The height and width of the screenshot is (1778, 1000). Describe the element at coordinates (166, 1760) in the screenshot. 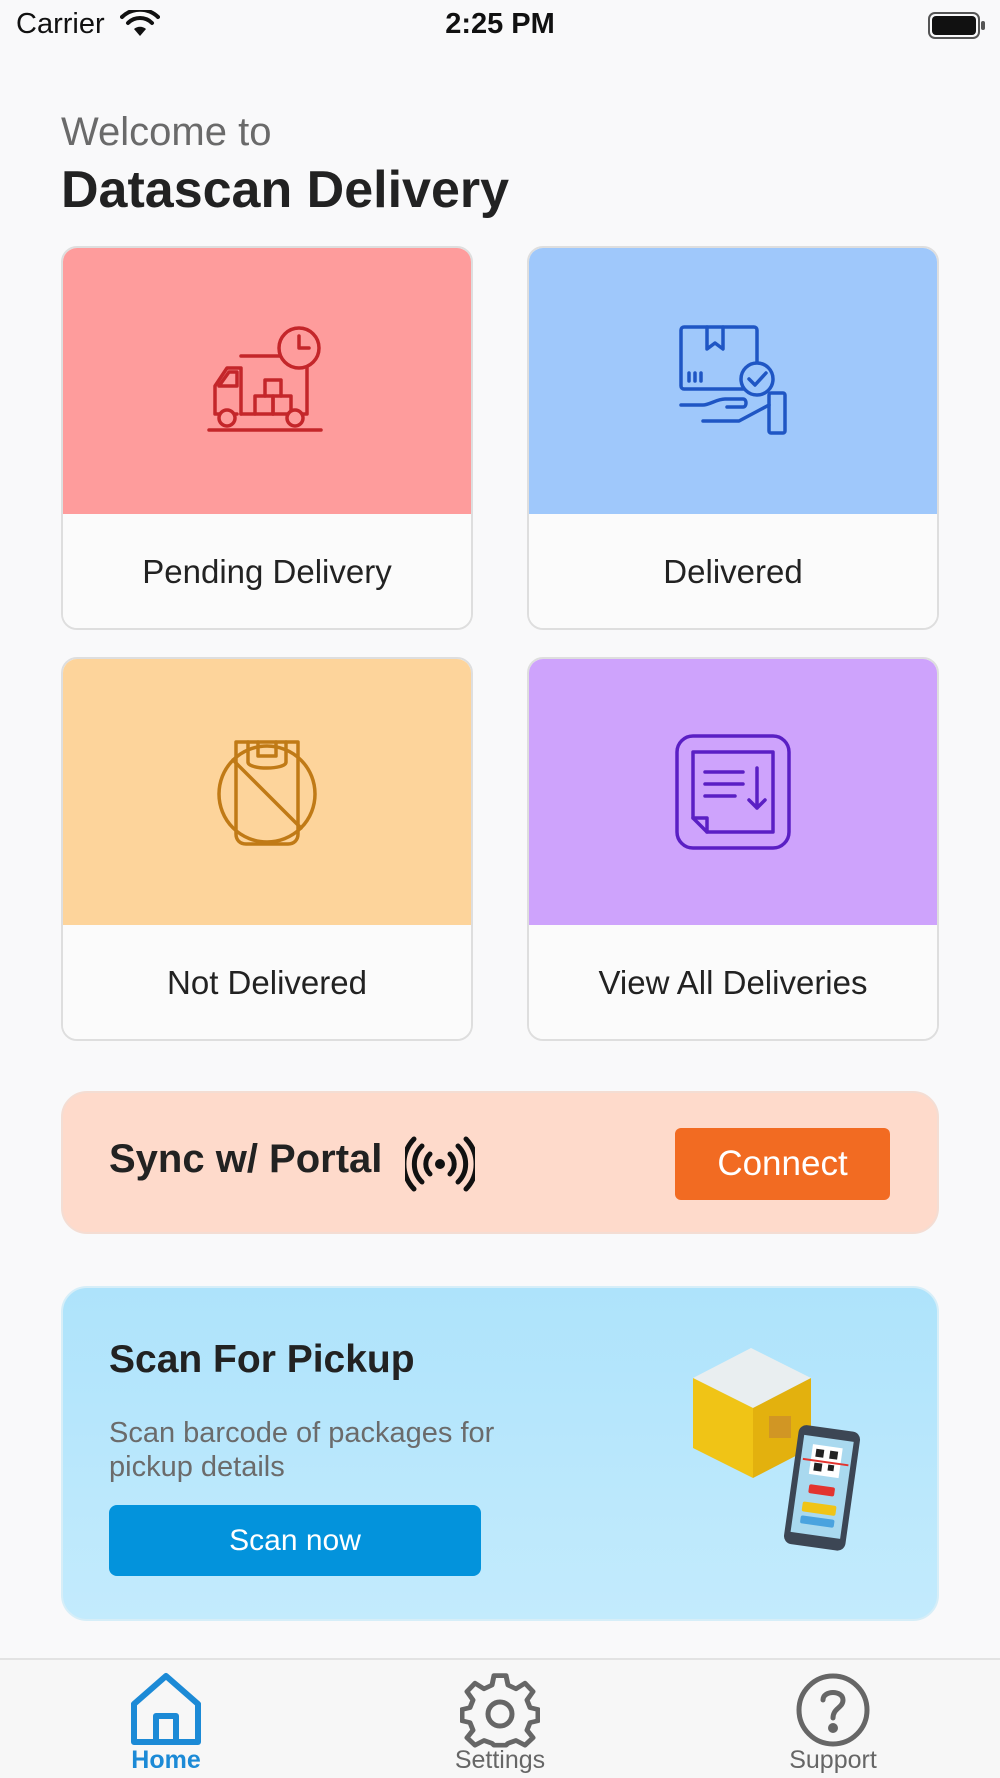

I see `tab-home-label: Home` at that location.